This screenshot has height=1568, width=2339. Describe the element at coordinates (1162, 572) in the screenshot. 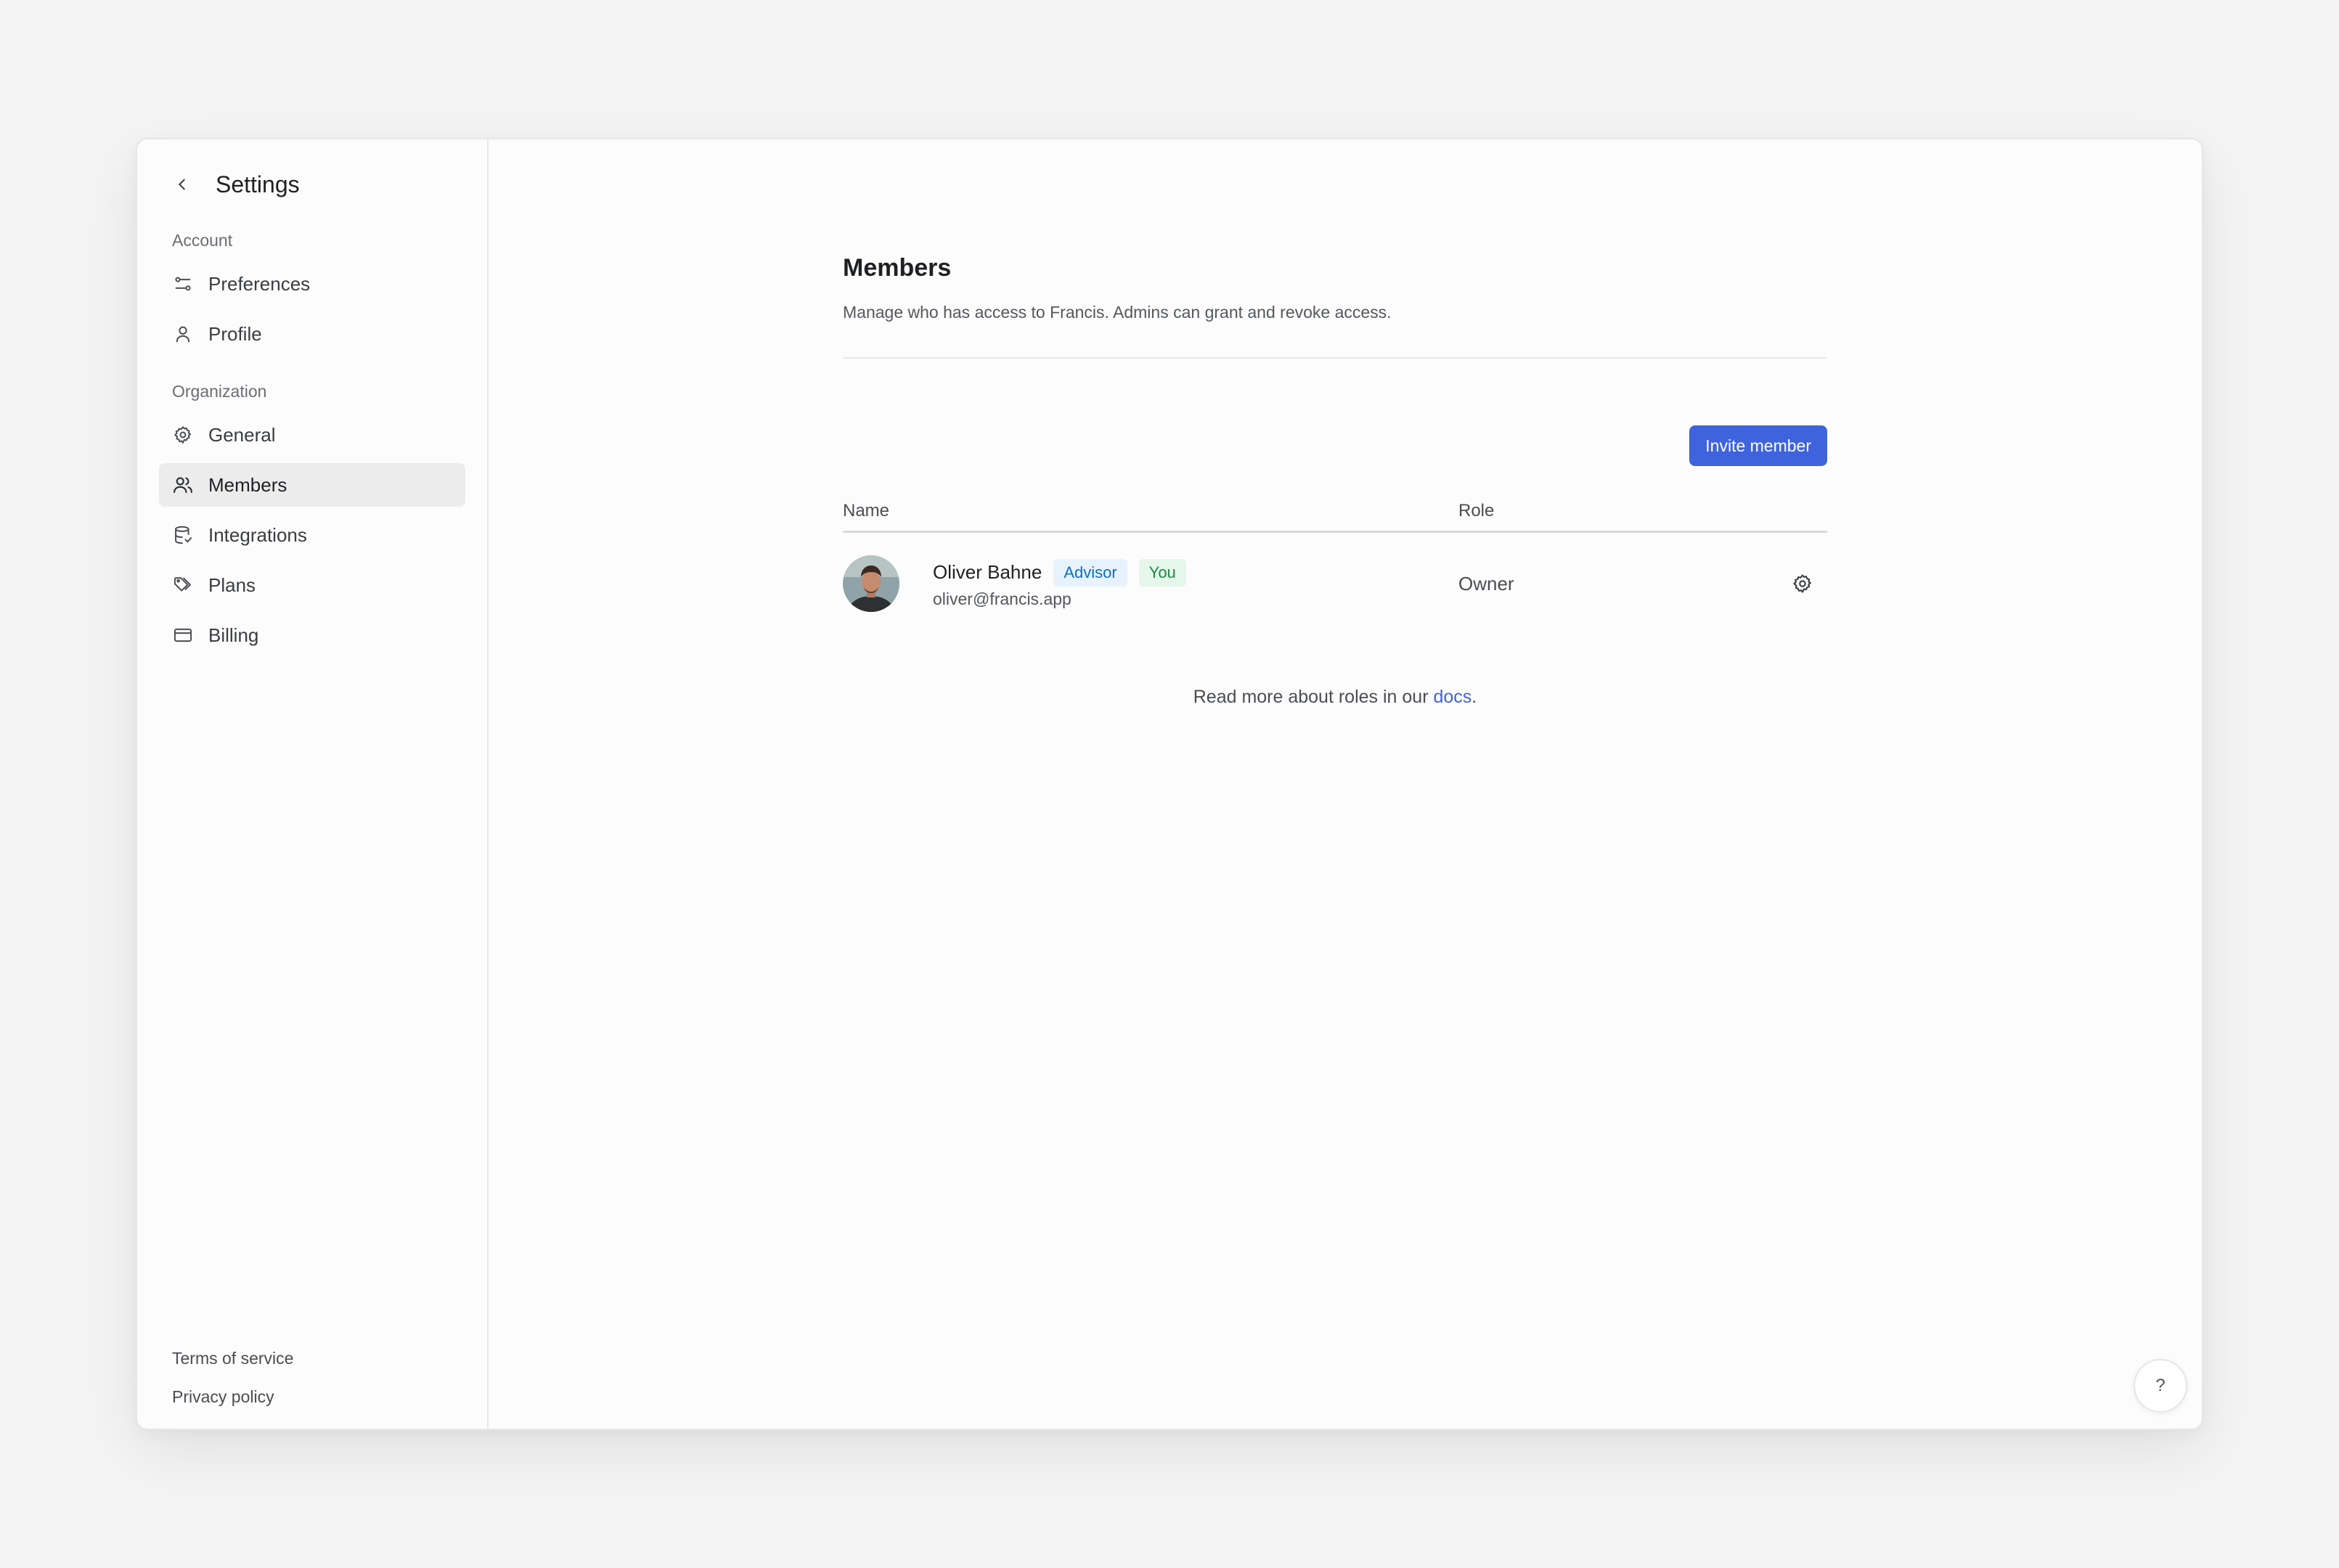

I see `you-badge: You` at that location.